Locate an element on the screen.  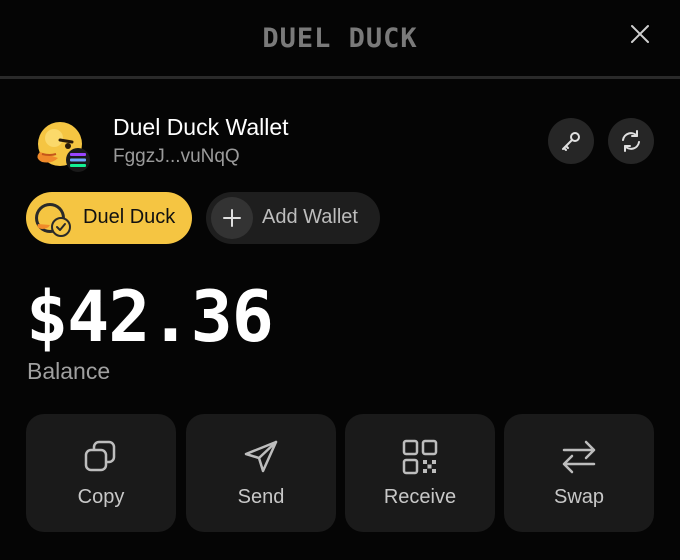
brand-title: DUEL DUCK is located at coordinates (340, 38).